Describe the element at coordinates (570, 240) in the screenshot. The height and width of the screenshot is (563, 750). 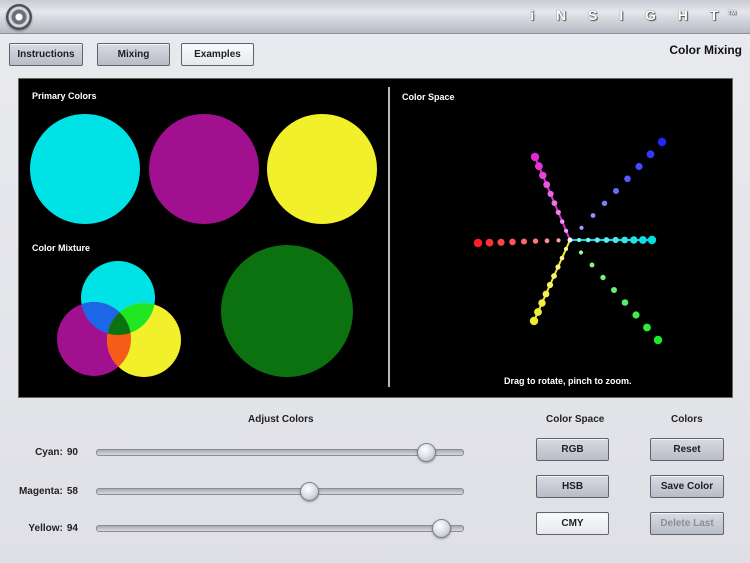
I see `origin-dot` at that location.